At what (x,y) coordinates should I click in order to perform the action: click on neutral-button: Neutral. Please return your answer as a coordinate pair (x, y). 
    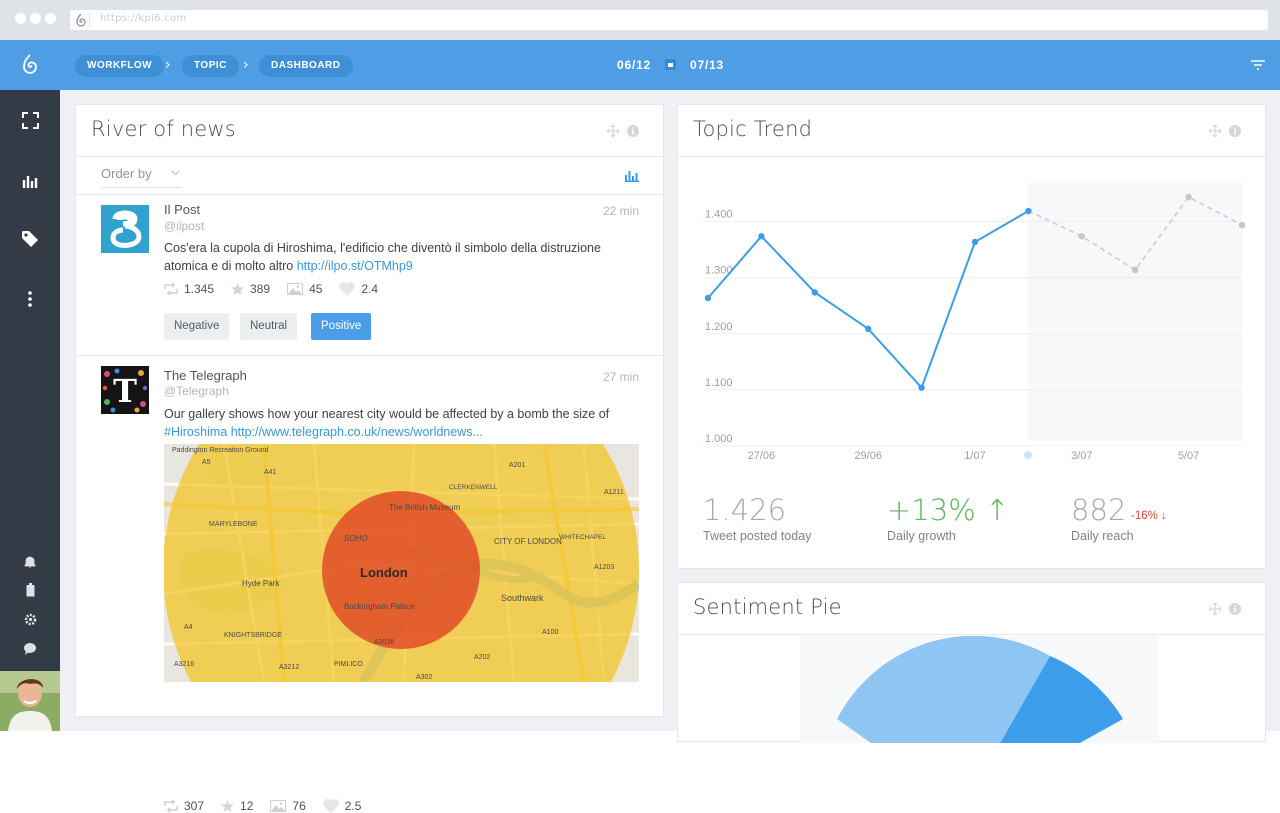
    Looking at the image, I should click on (269, 326).